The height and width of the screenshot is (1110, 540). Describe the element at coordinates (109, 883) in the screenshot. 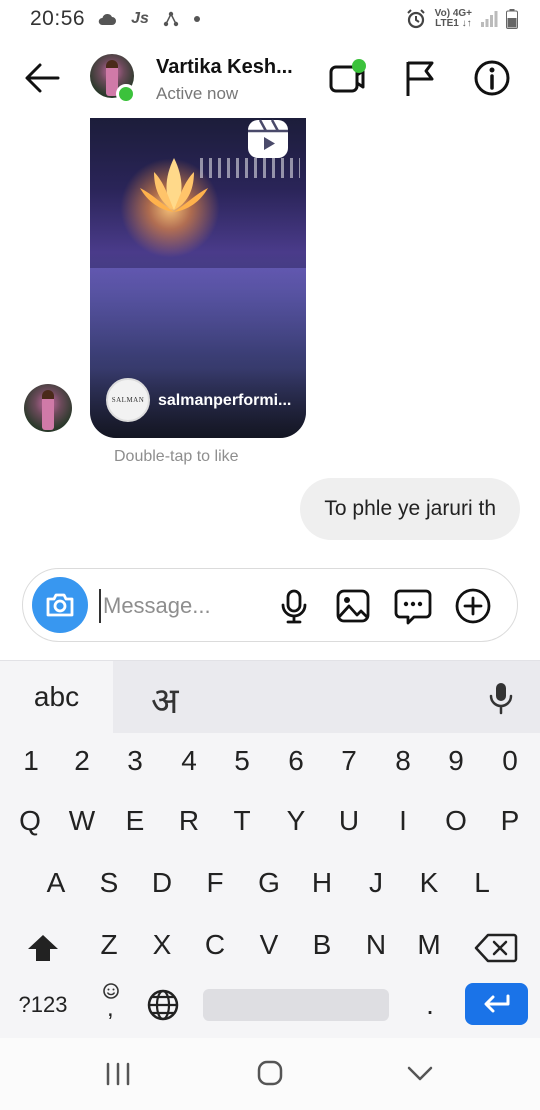

I see `key-s: S` at that location.